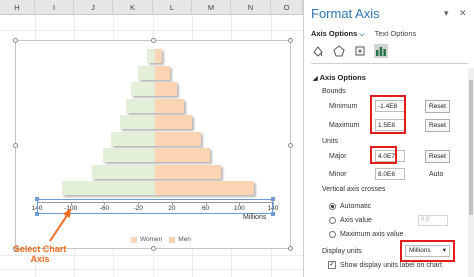 Image resolution: width=474 pixels, height=277 pixels. I want to click on maximum-reset-button: Reset, so click(437, 125).